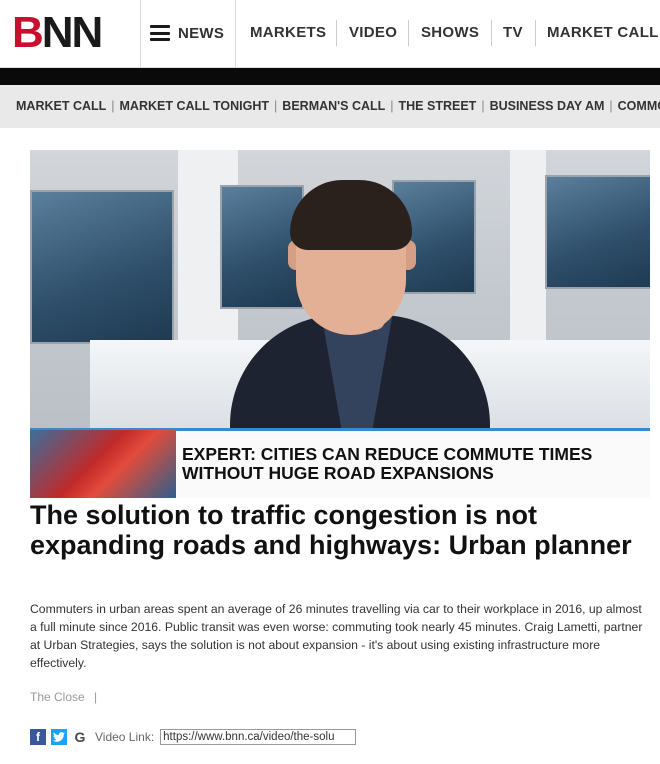  Describe the element at coordinates (603, 32) in the screenshot. I see `nav-item-market-call: MARKET CALL` at that location.